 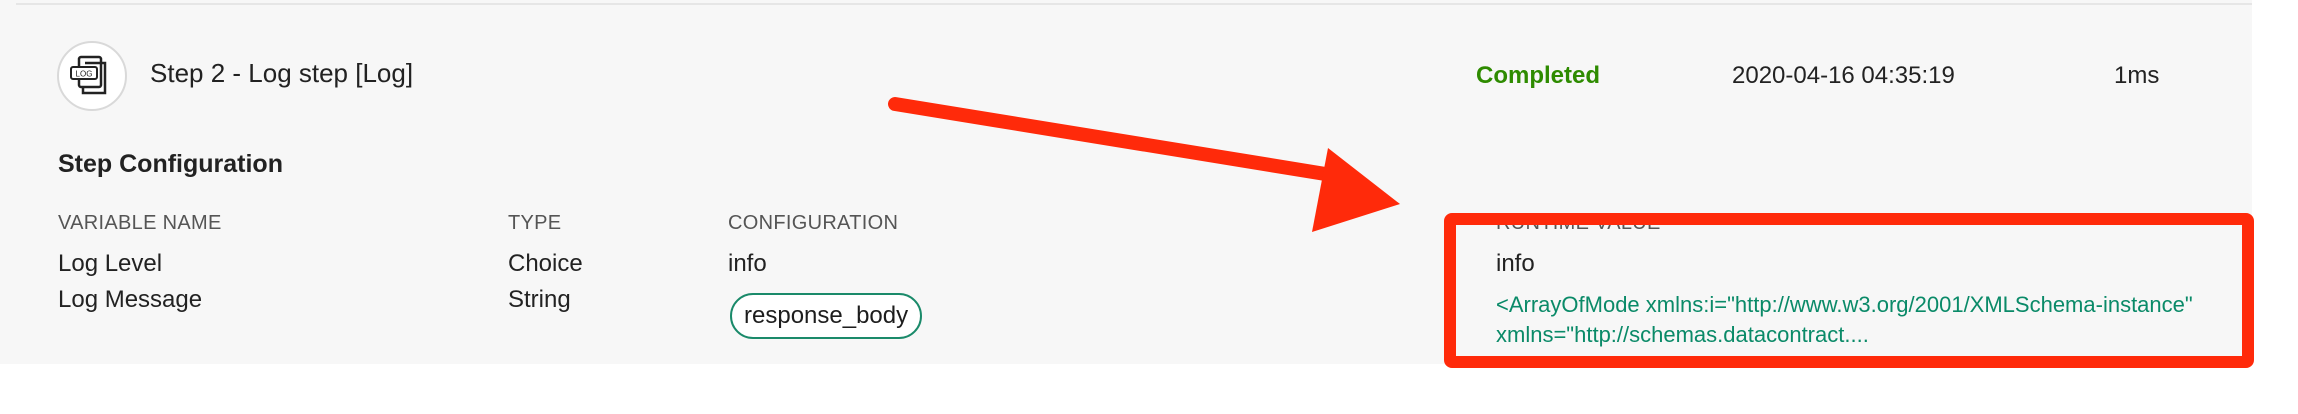 I want to click on highlight-box, so click(x=1849, y=290).